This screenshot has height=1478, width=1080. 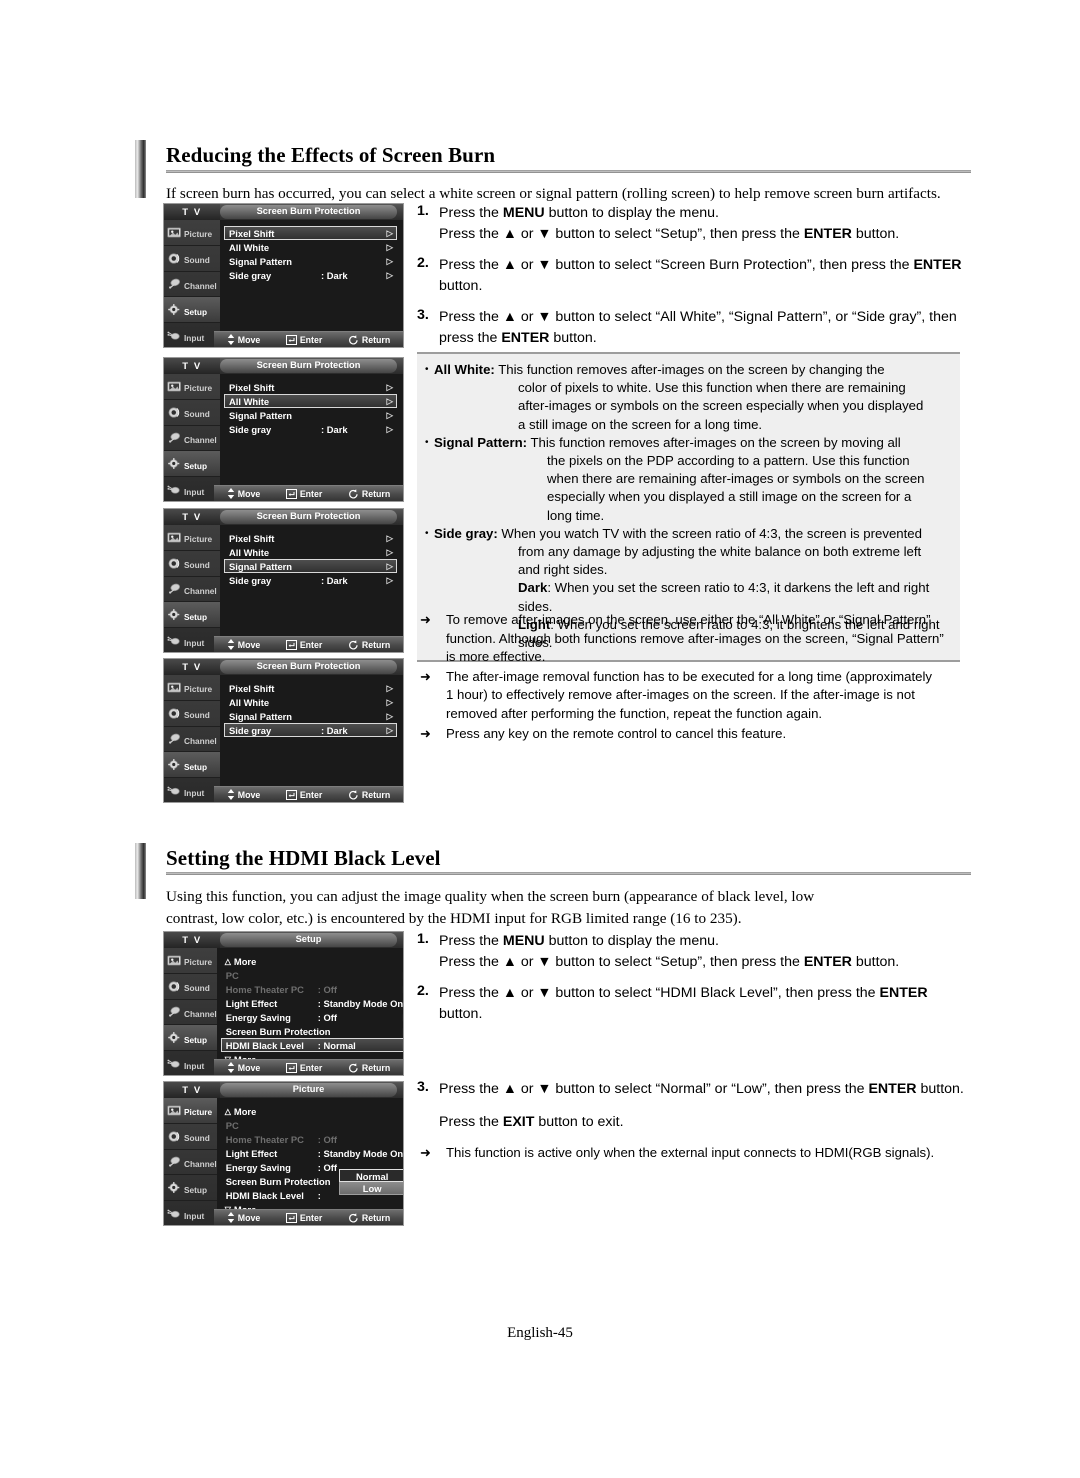 What do you see at coordinates (283, 1090) in the screenshot?
I see `osd-titlebar: T V Picture` at bounding box center [283, 1090].